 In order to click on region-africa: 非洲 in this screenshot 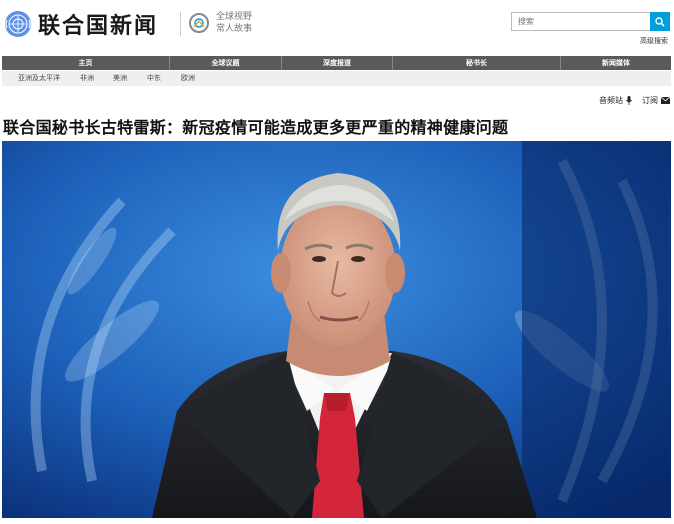, I will do `click(87, 78)`.